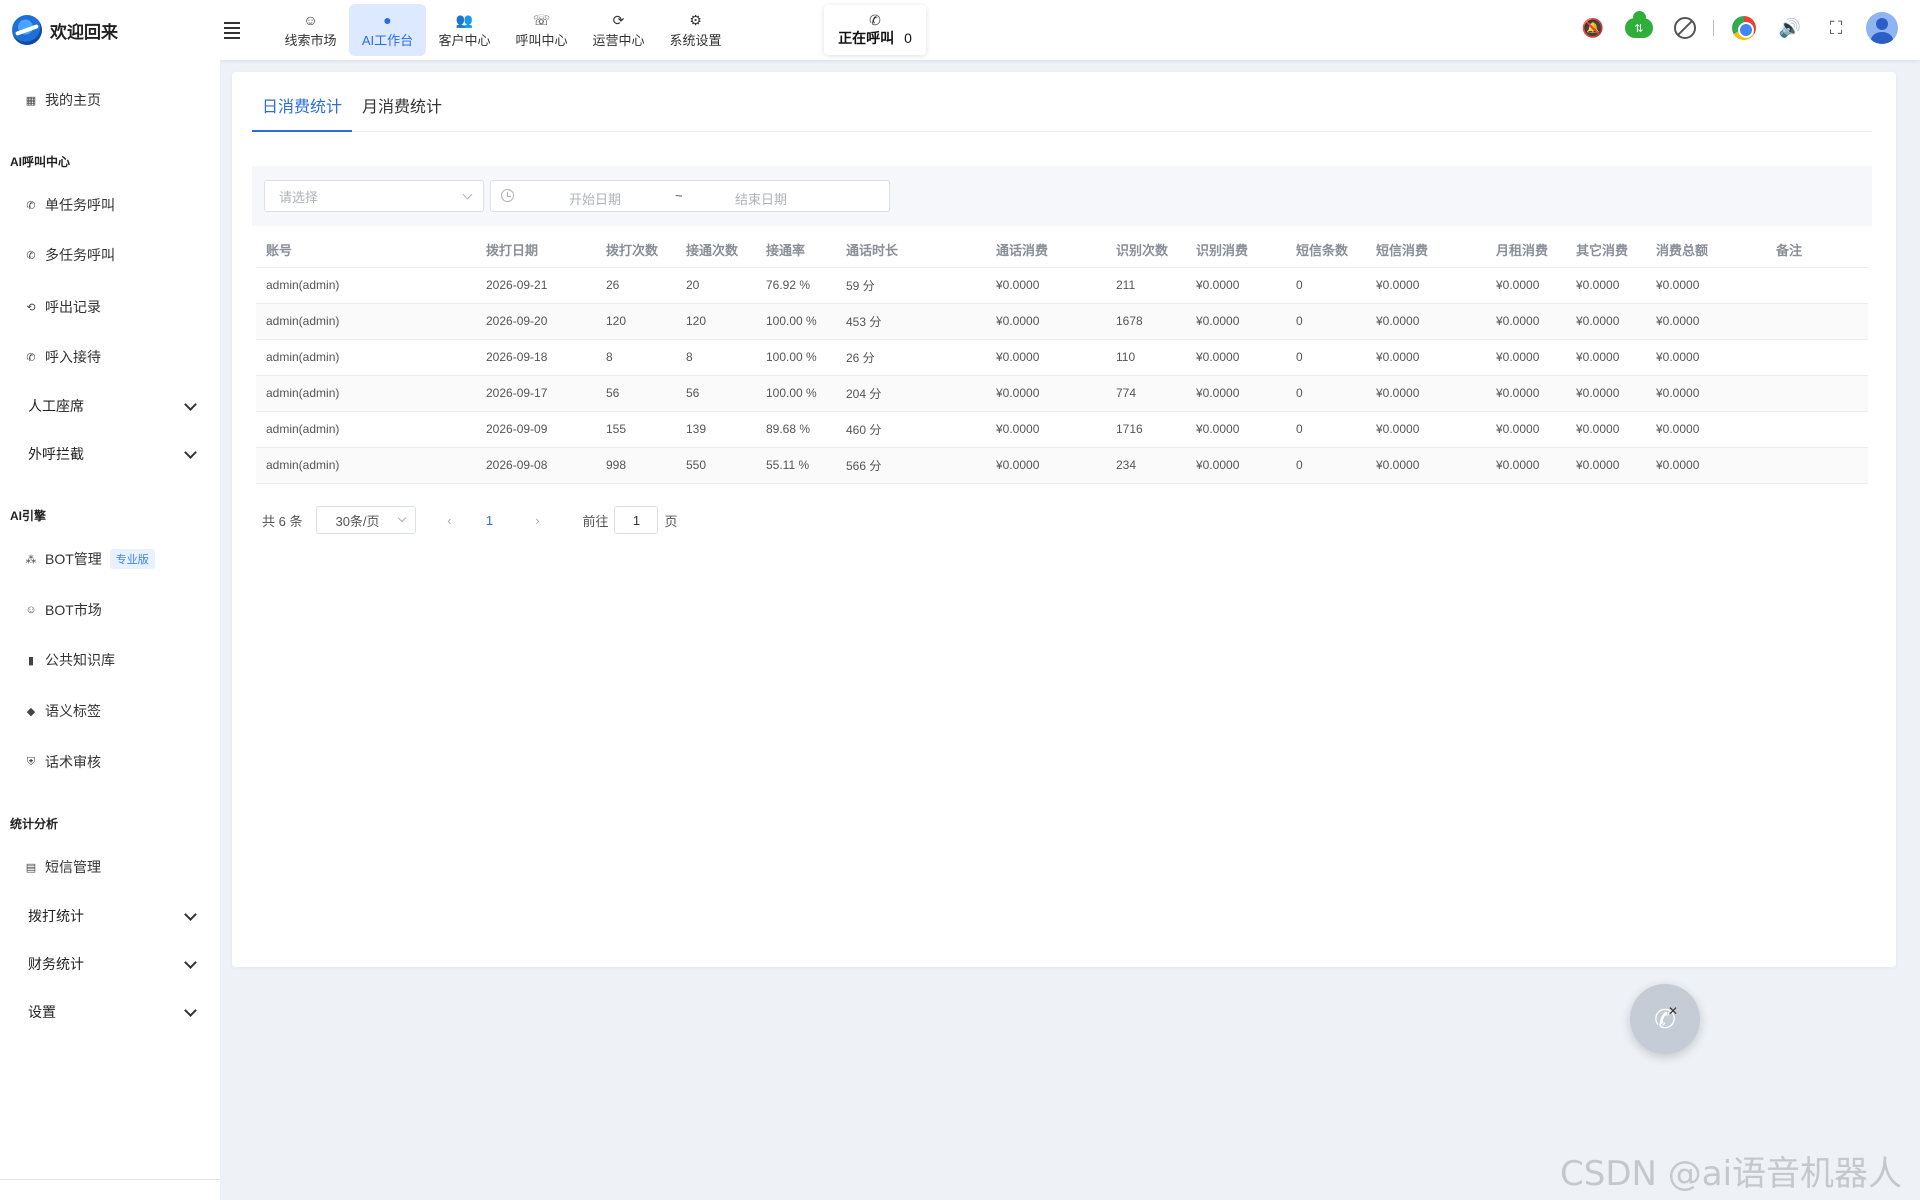  What do you see at coordinates (911, 250) in the screenshot?
I see `column-header: 通话时长` at bounding box center [911, 250].